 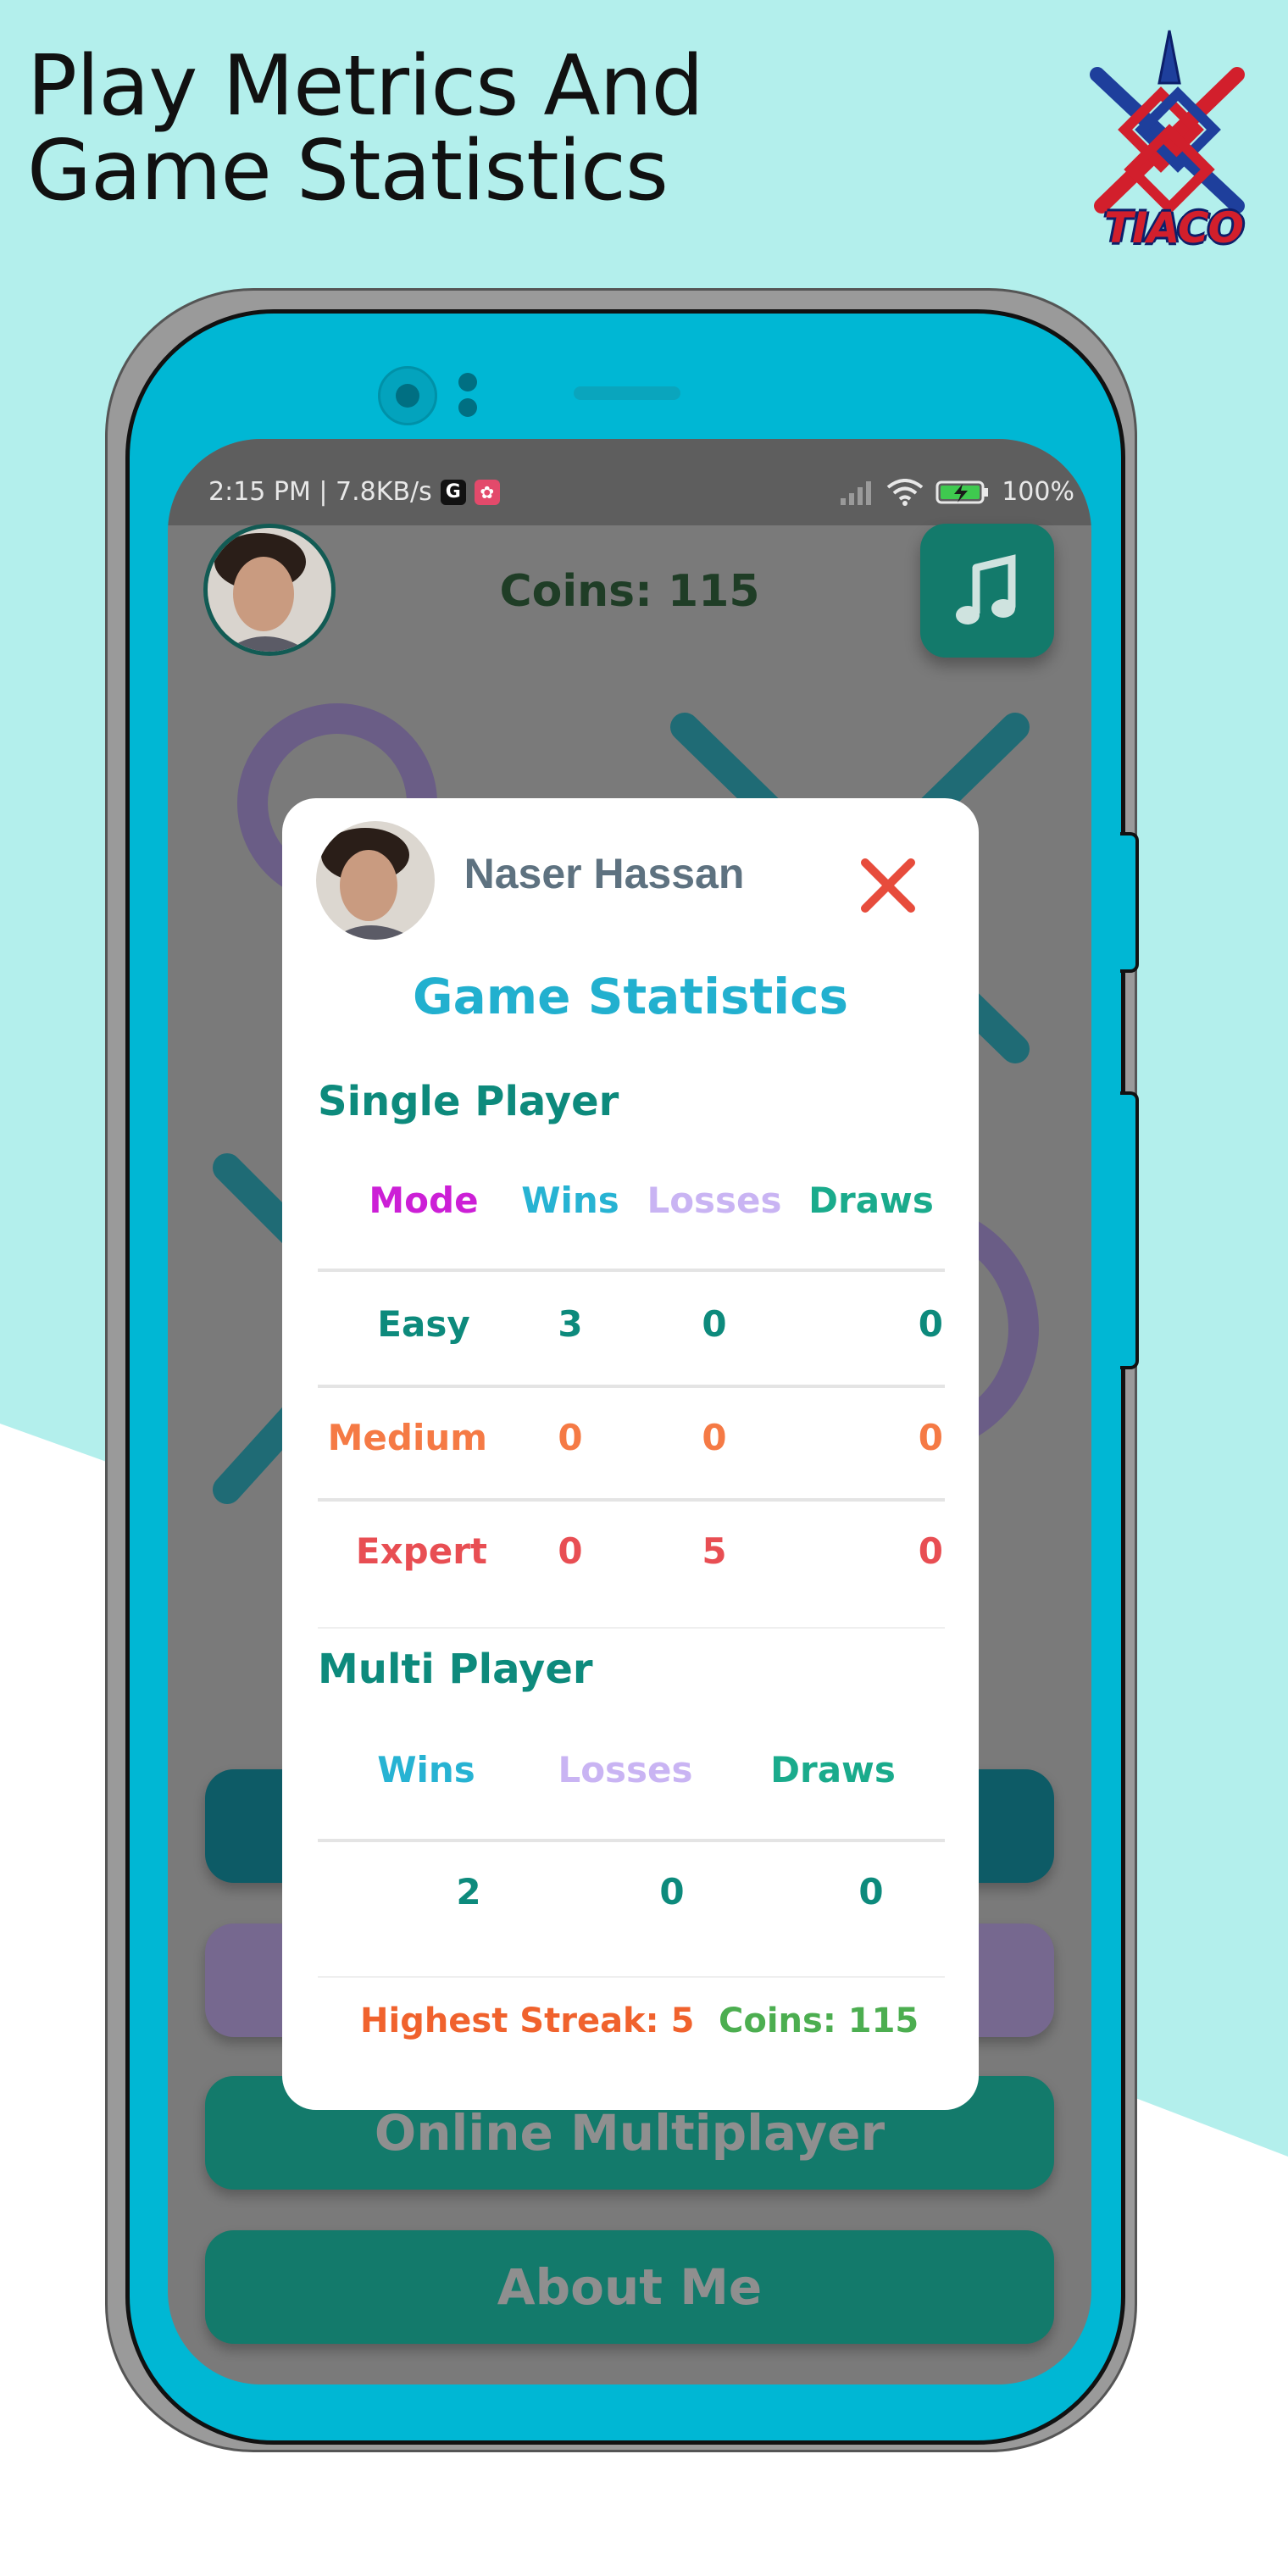 I want to click on row-mode-medium: Medium, so click(x=407, y=1437).